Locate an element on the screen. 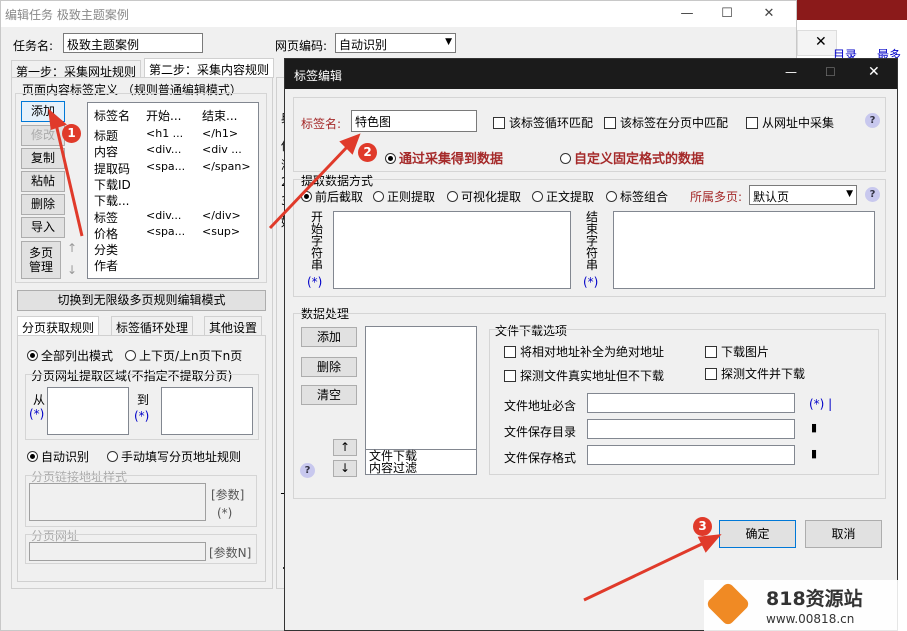 The width and height of the screenshot is (907, 631). watermark: 818资源站 www.00818.cn is located at coordinates (805, 605).